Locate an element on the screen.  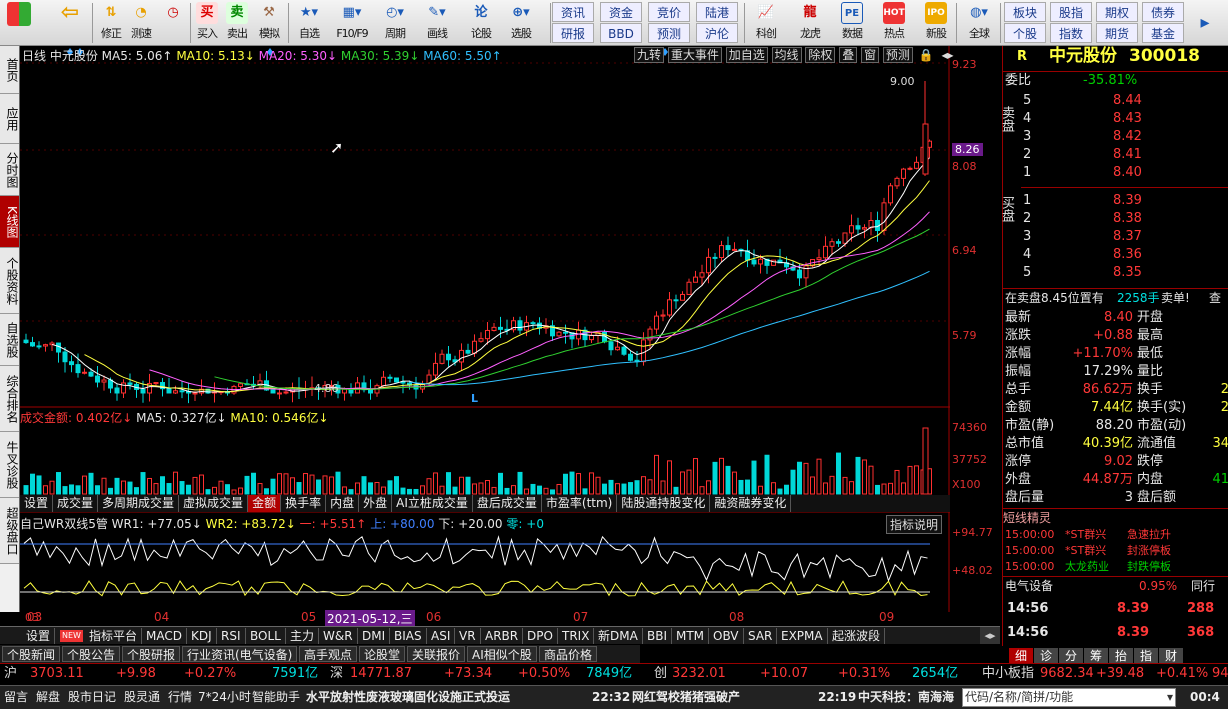
indicator-tab: MACD is located at coordinates (164, 636).